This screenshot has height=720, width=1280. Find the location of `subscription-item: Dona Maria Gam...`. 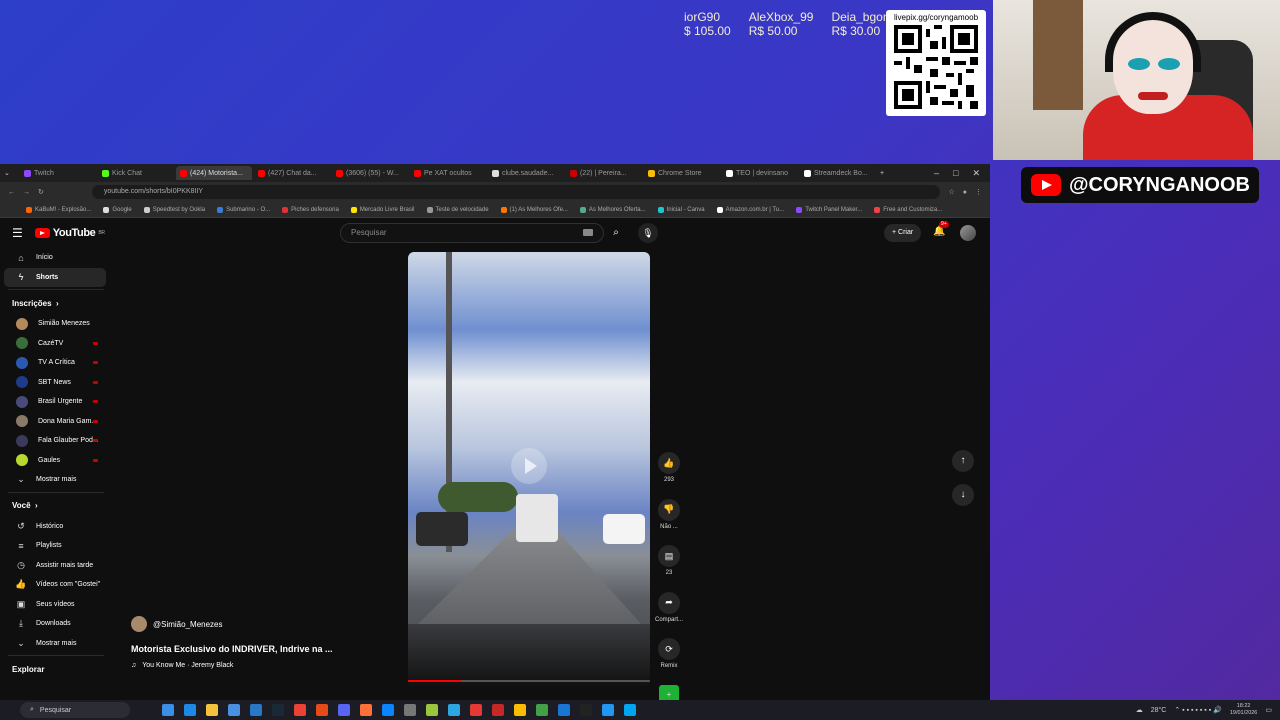

subscription-item: Dona Maria Gam... is located at coordinates (55, 422).